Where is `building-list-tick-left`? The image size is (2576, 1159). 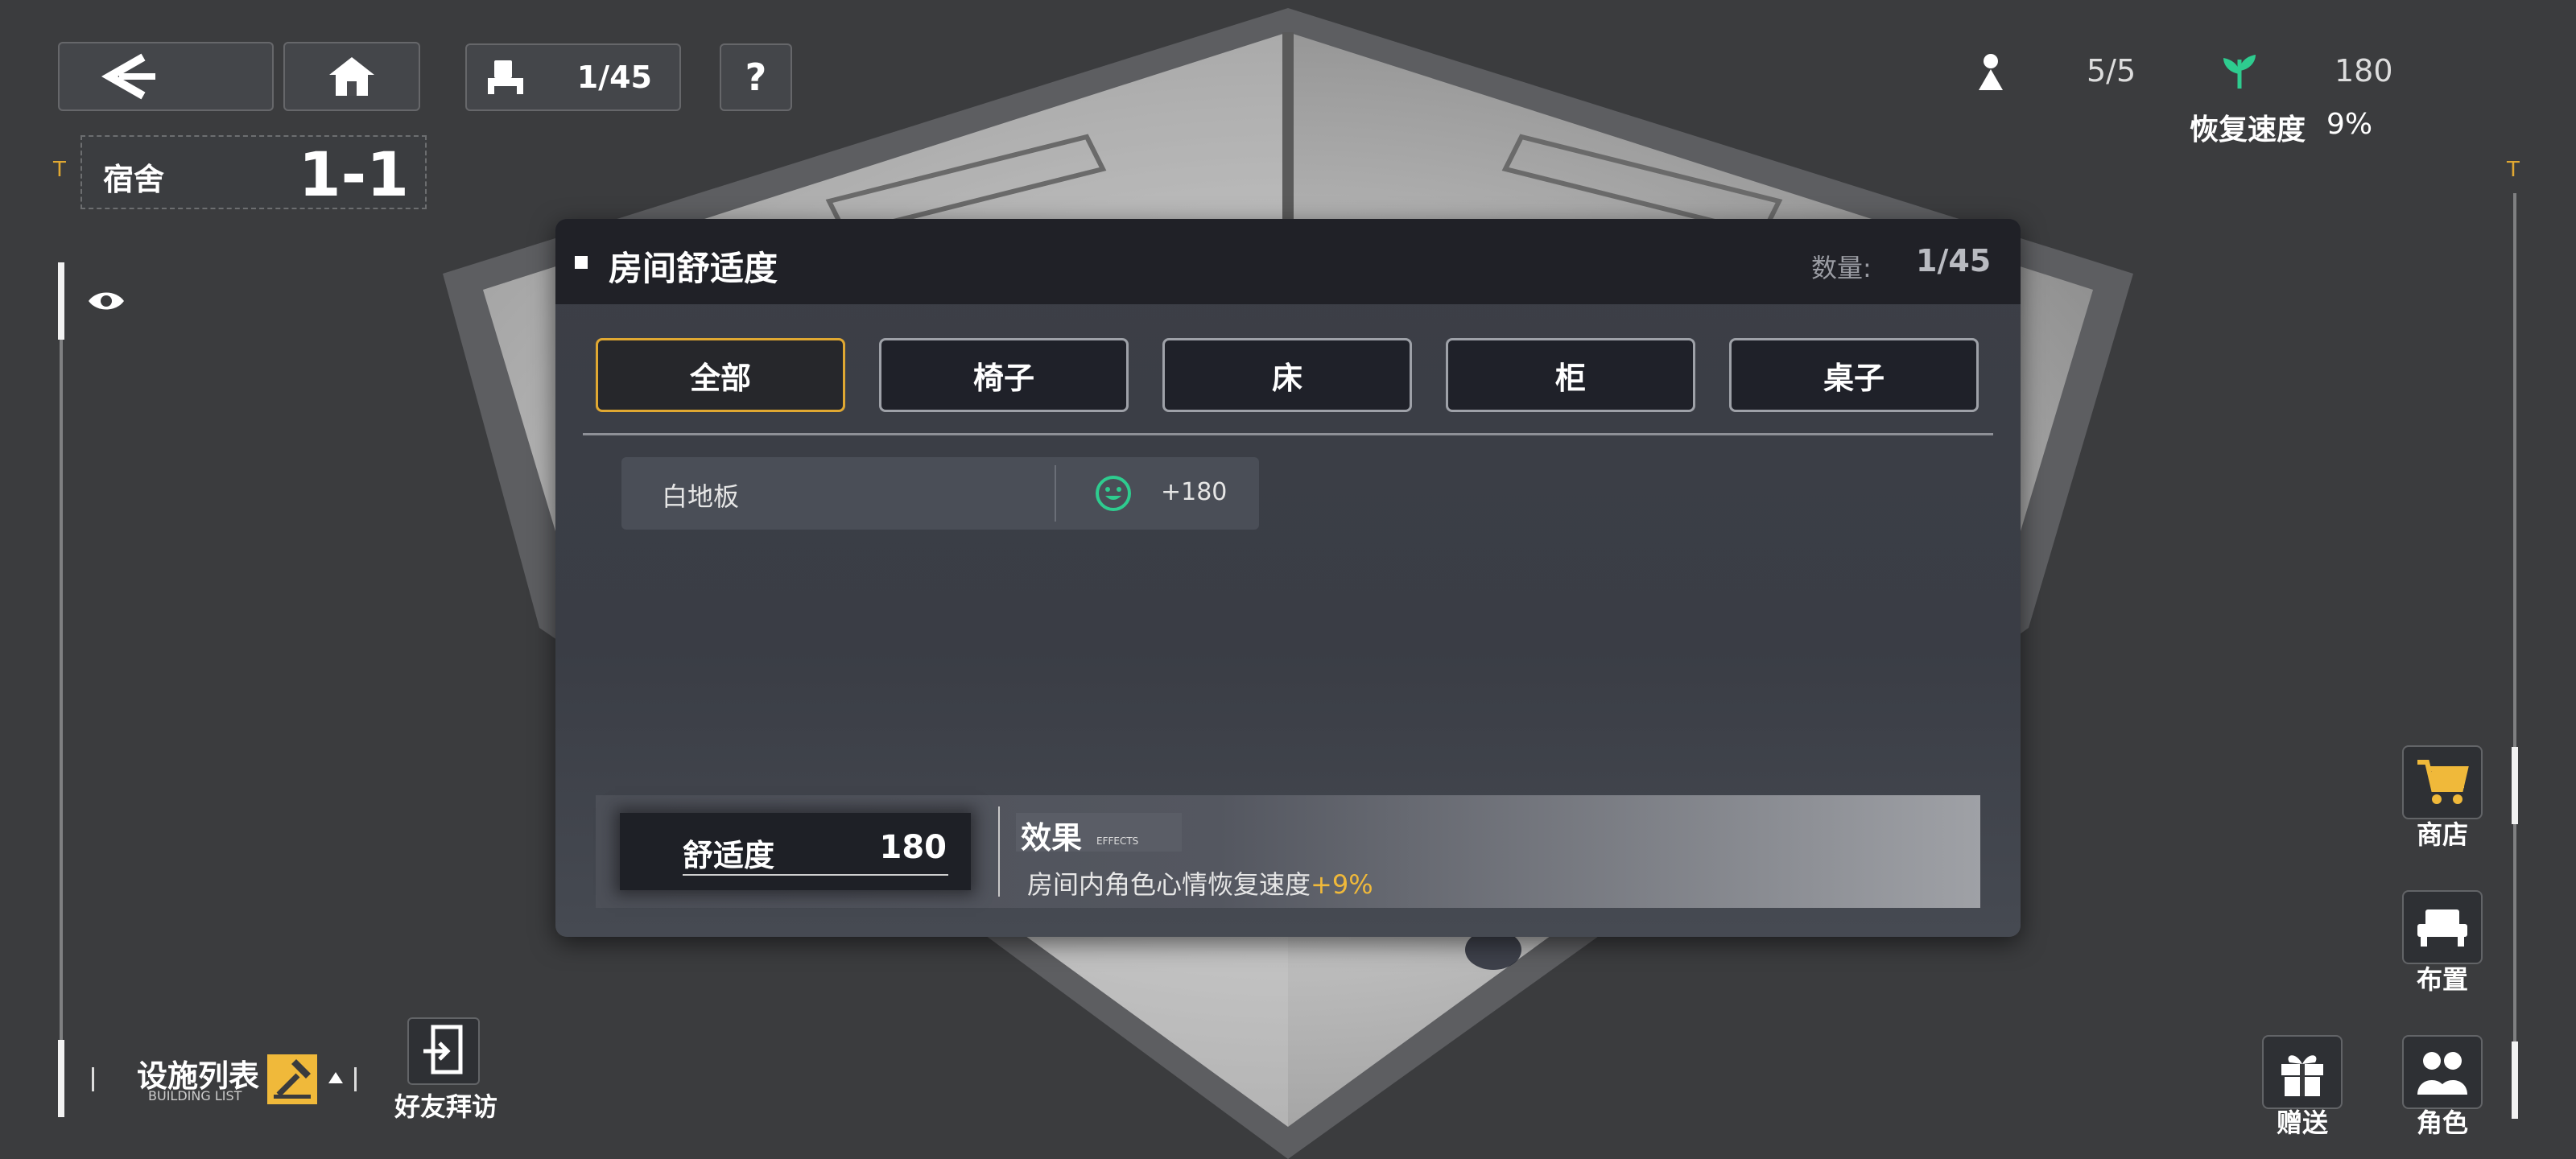
building-list-tick-left is located at coordinates (93, 1079).